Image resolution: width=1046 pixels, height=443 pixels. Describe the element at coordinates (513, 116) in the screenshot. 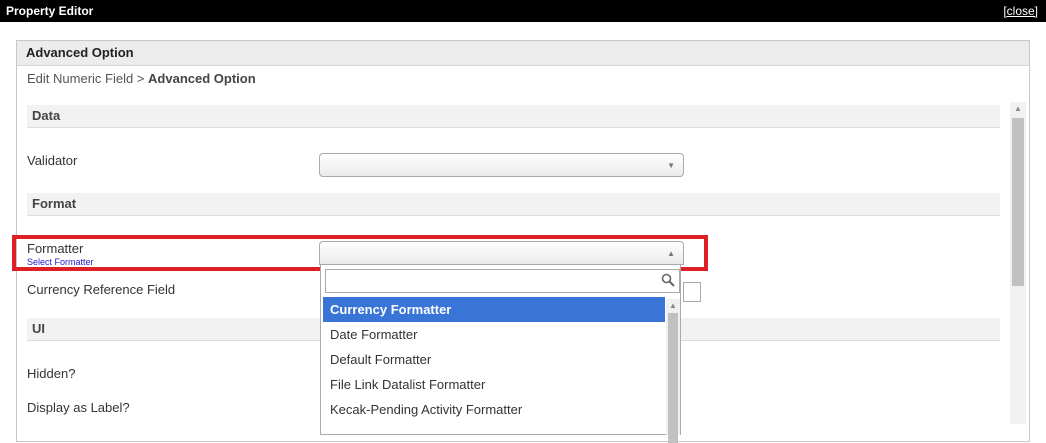

I see `section-data: Data` at that location.